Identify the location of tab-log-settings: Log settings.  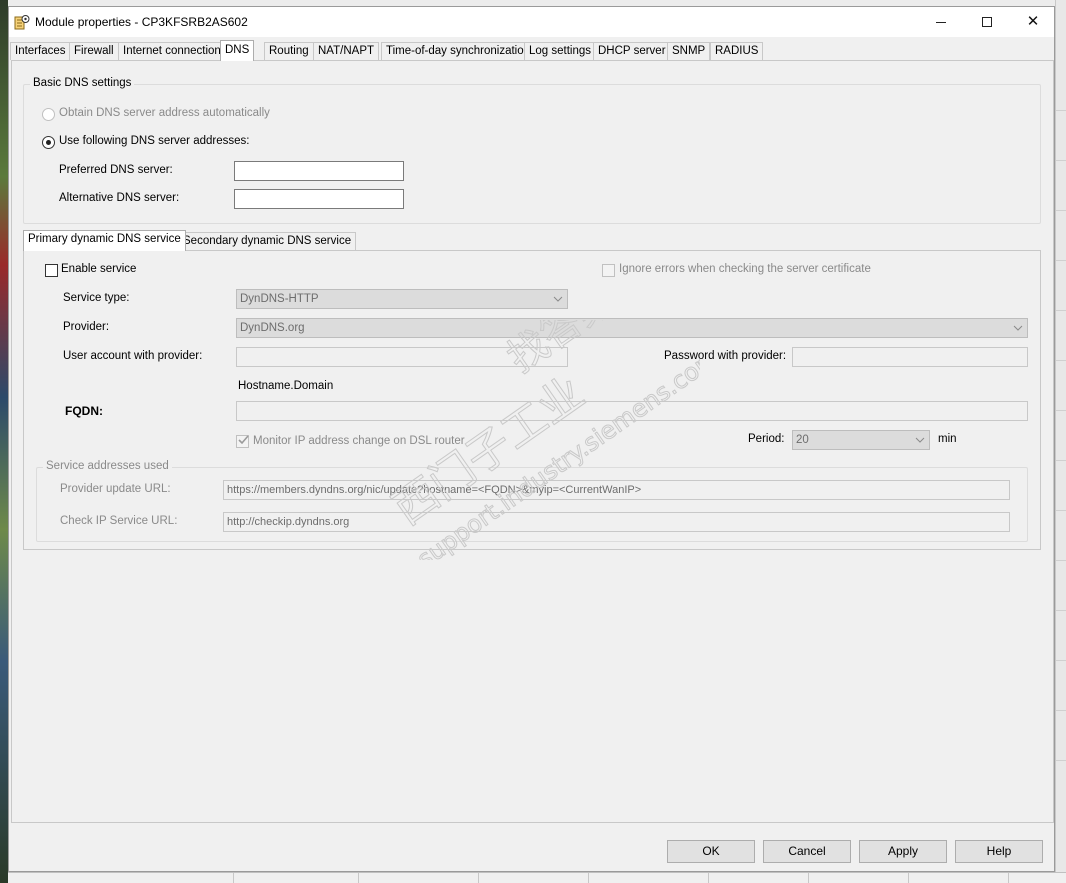
(560, 51).